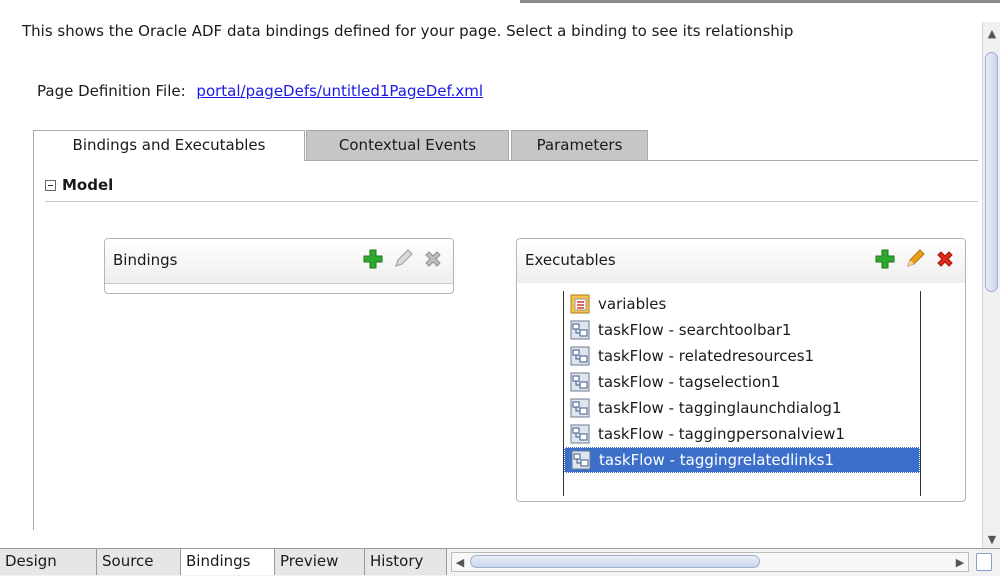 The height and width of the screenshot is (576, 1000). I want to click on bindings-panel: Bindings, so click(279, 266).